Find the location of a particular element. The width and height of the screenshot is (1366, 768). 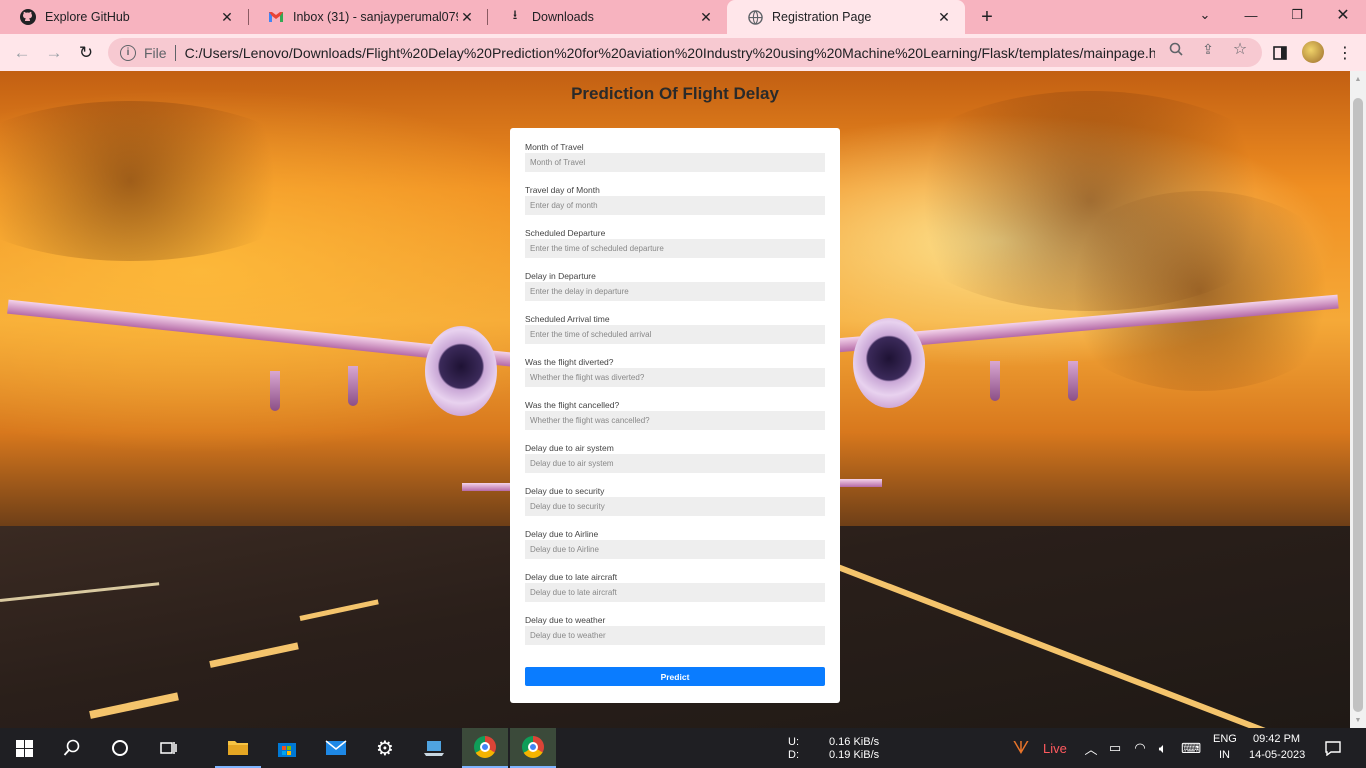

tab-explore-github: Explore GitHub ✕ is located at coordinates (124, 17).